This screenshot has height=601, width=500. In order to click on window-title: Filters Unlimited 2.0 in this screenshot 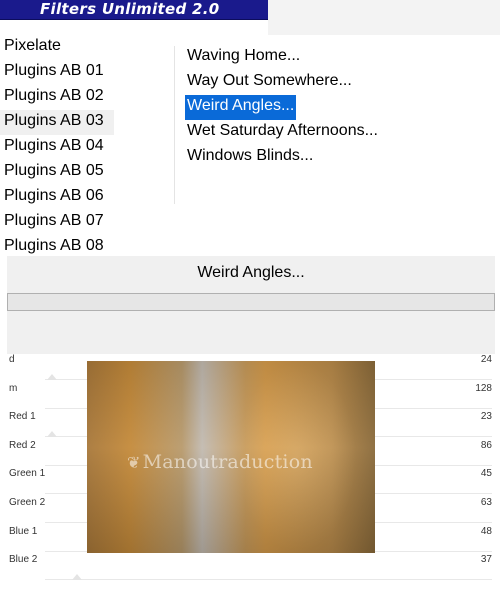, I will do `click(130, 9)`.